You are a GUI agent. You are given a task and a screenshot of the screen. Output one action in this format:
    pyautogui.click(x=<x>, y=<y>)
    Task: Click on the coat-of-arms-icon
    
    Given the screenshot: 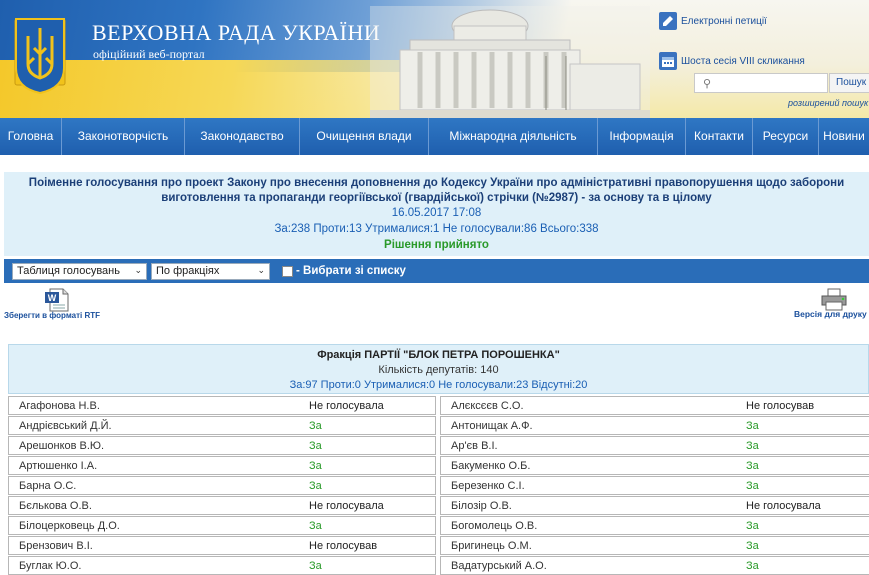 What is the action you would take?
    pyautogui.click(x=40, y=56)
    